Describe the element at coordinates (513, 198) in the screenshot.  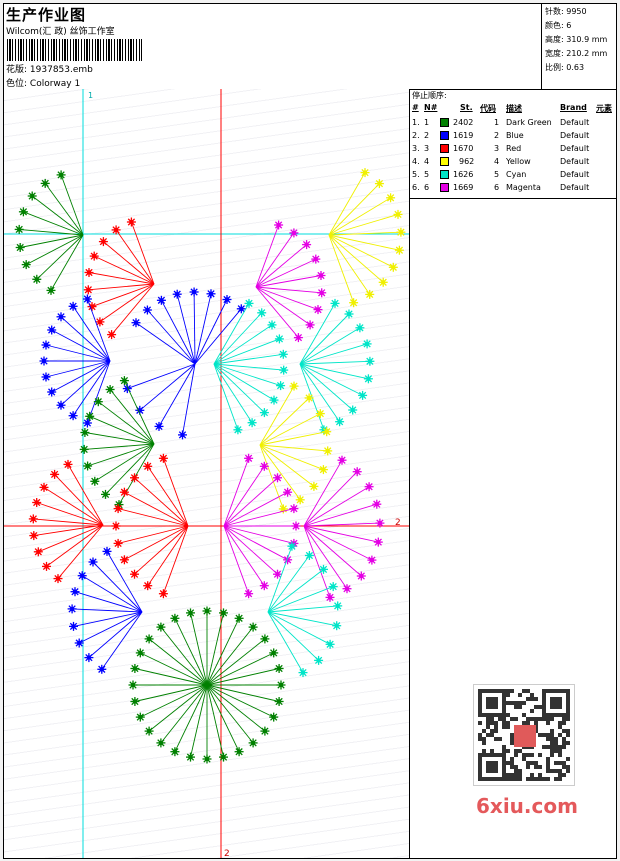
I see `table-divider` at that location.